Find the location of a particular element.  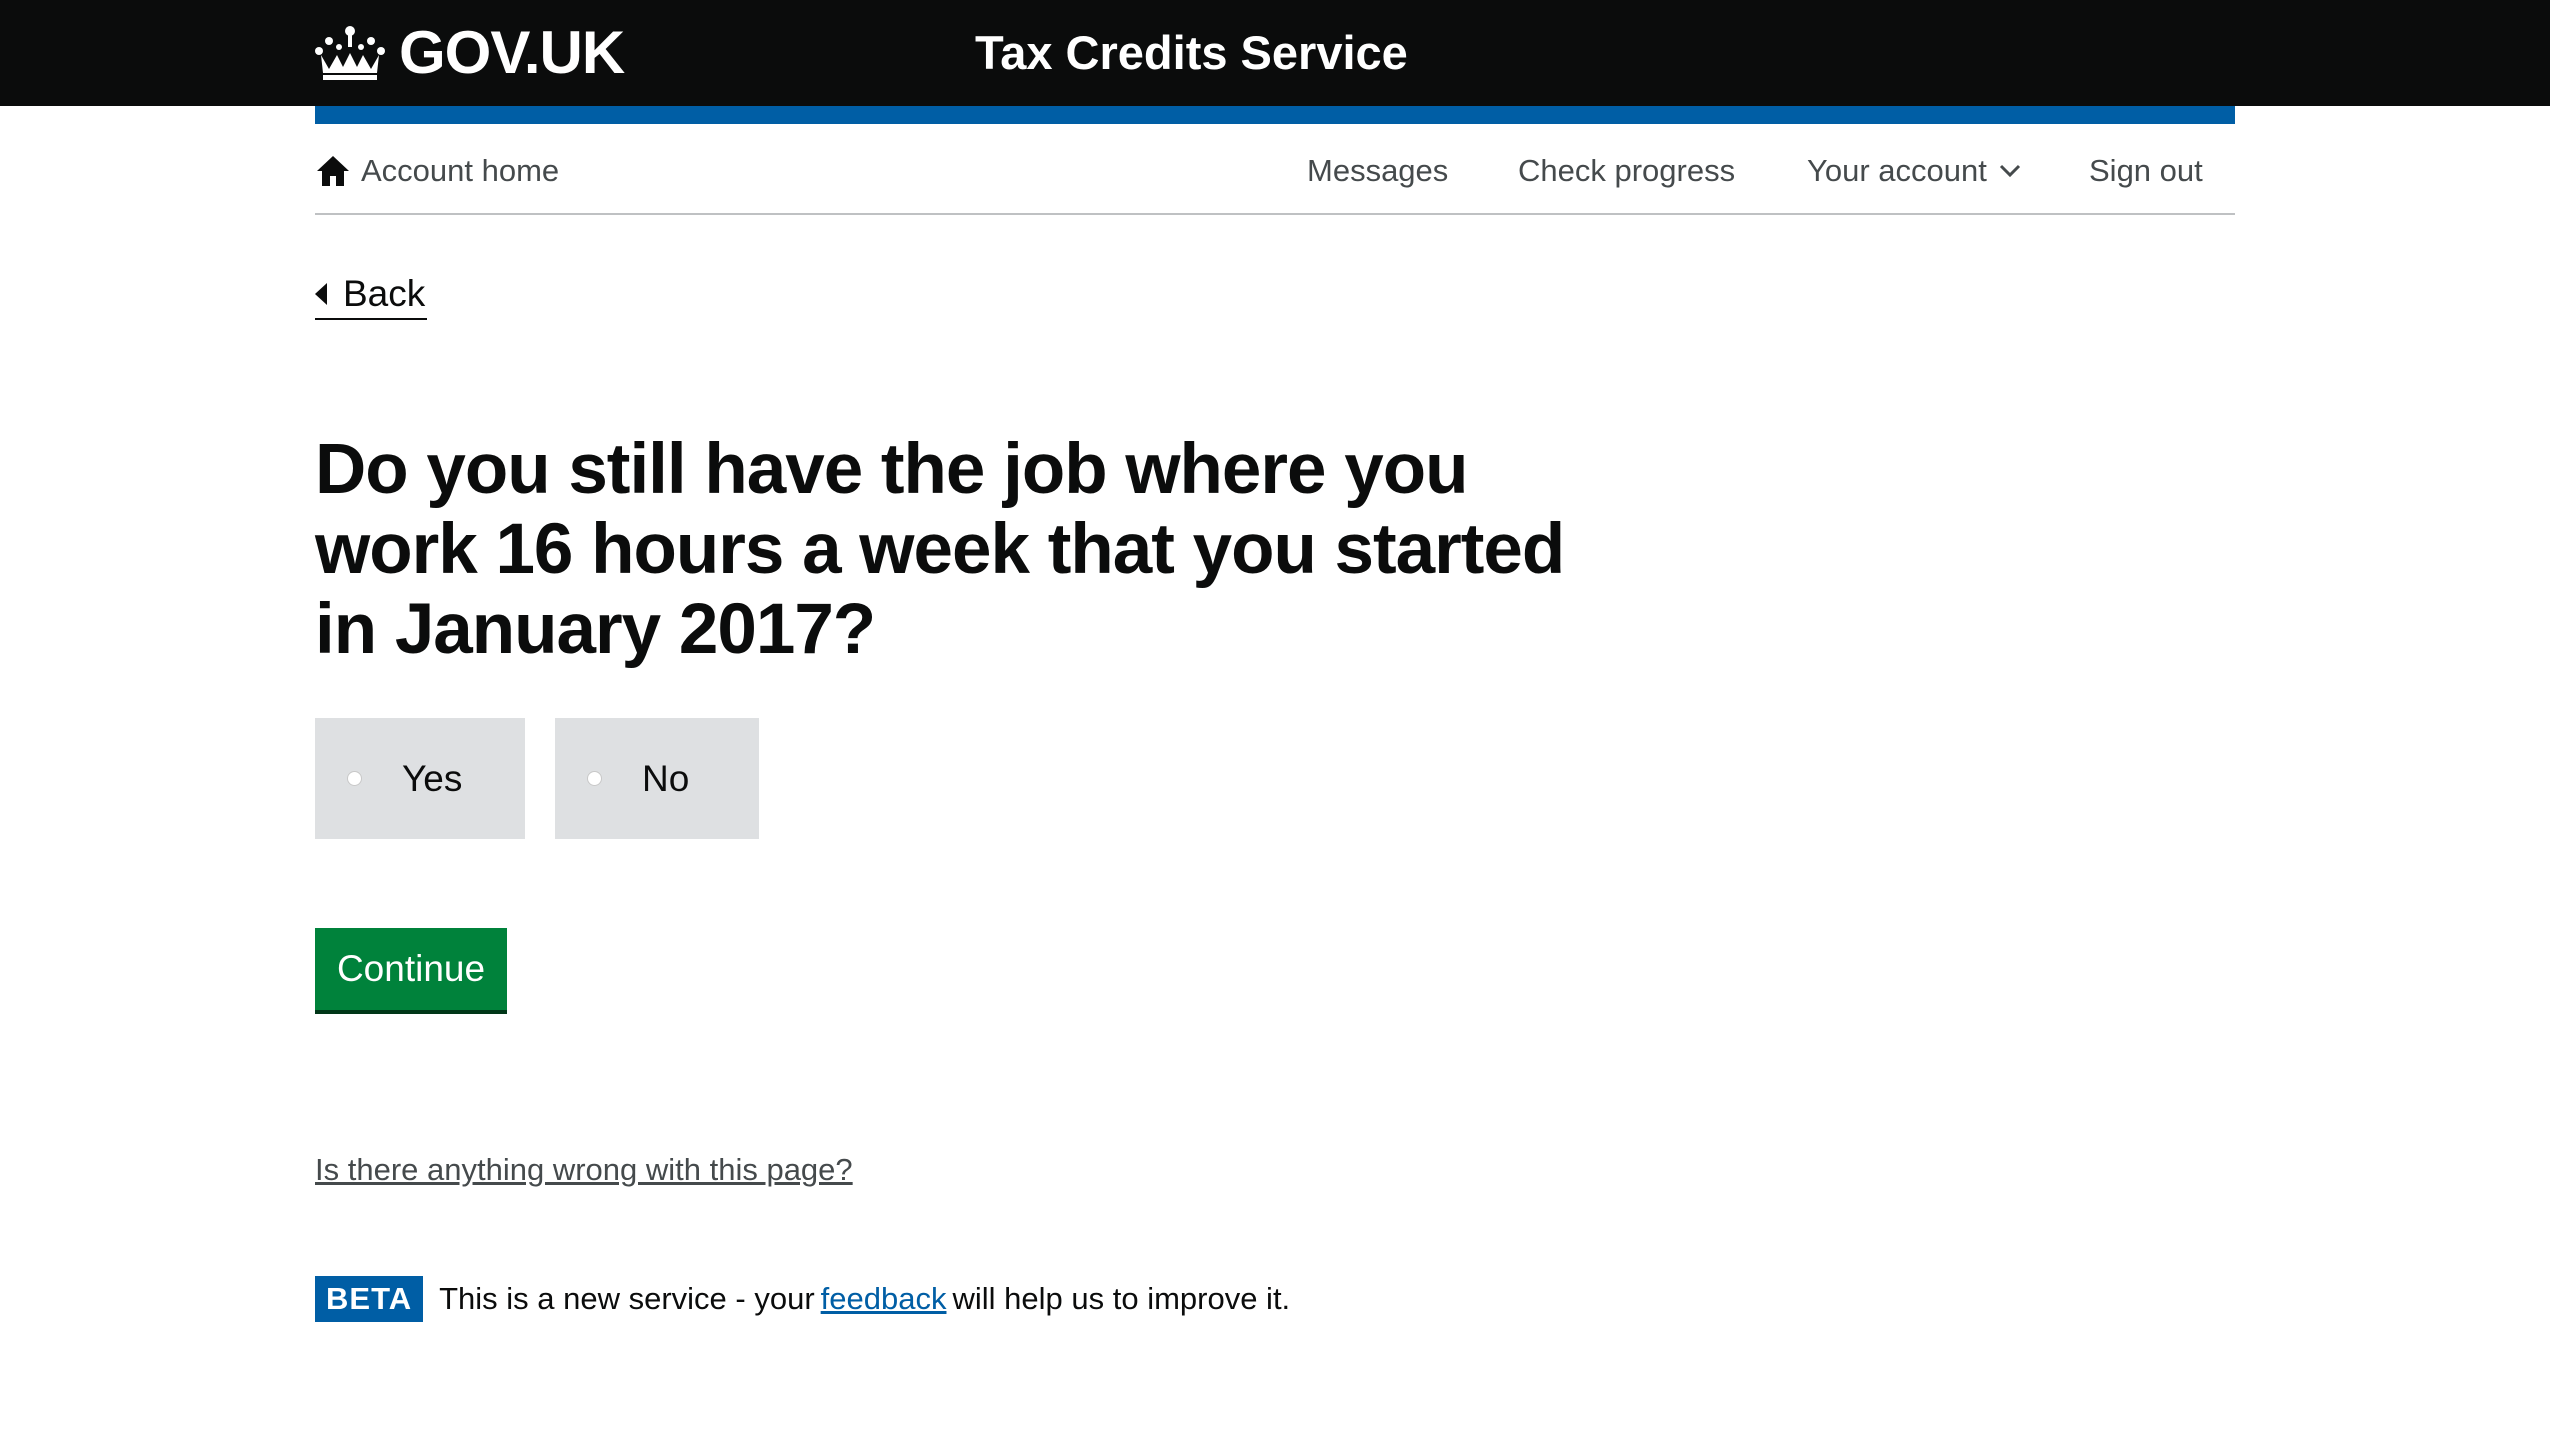

radio-button-no is located at coordinates (594, 778).